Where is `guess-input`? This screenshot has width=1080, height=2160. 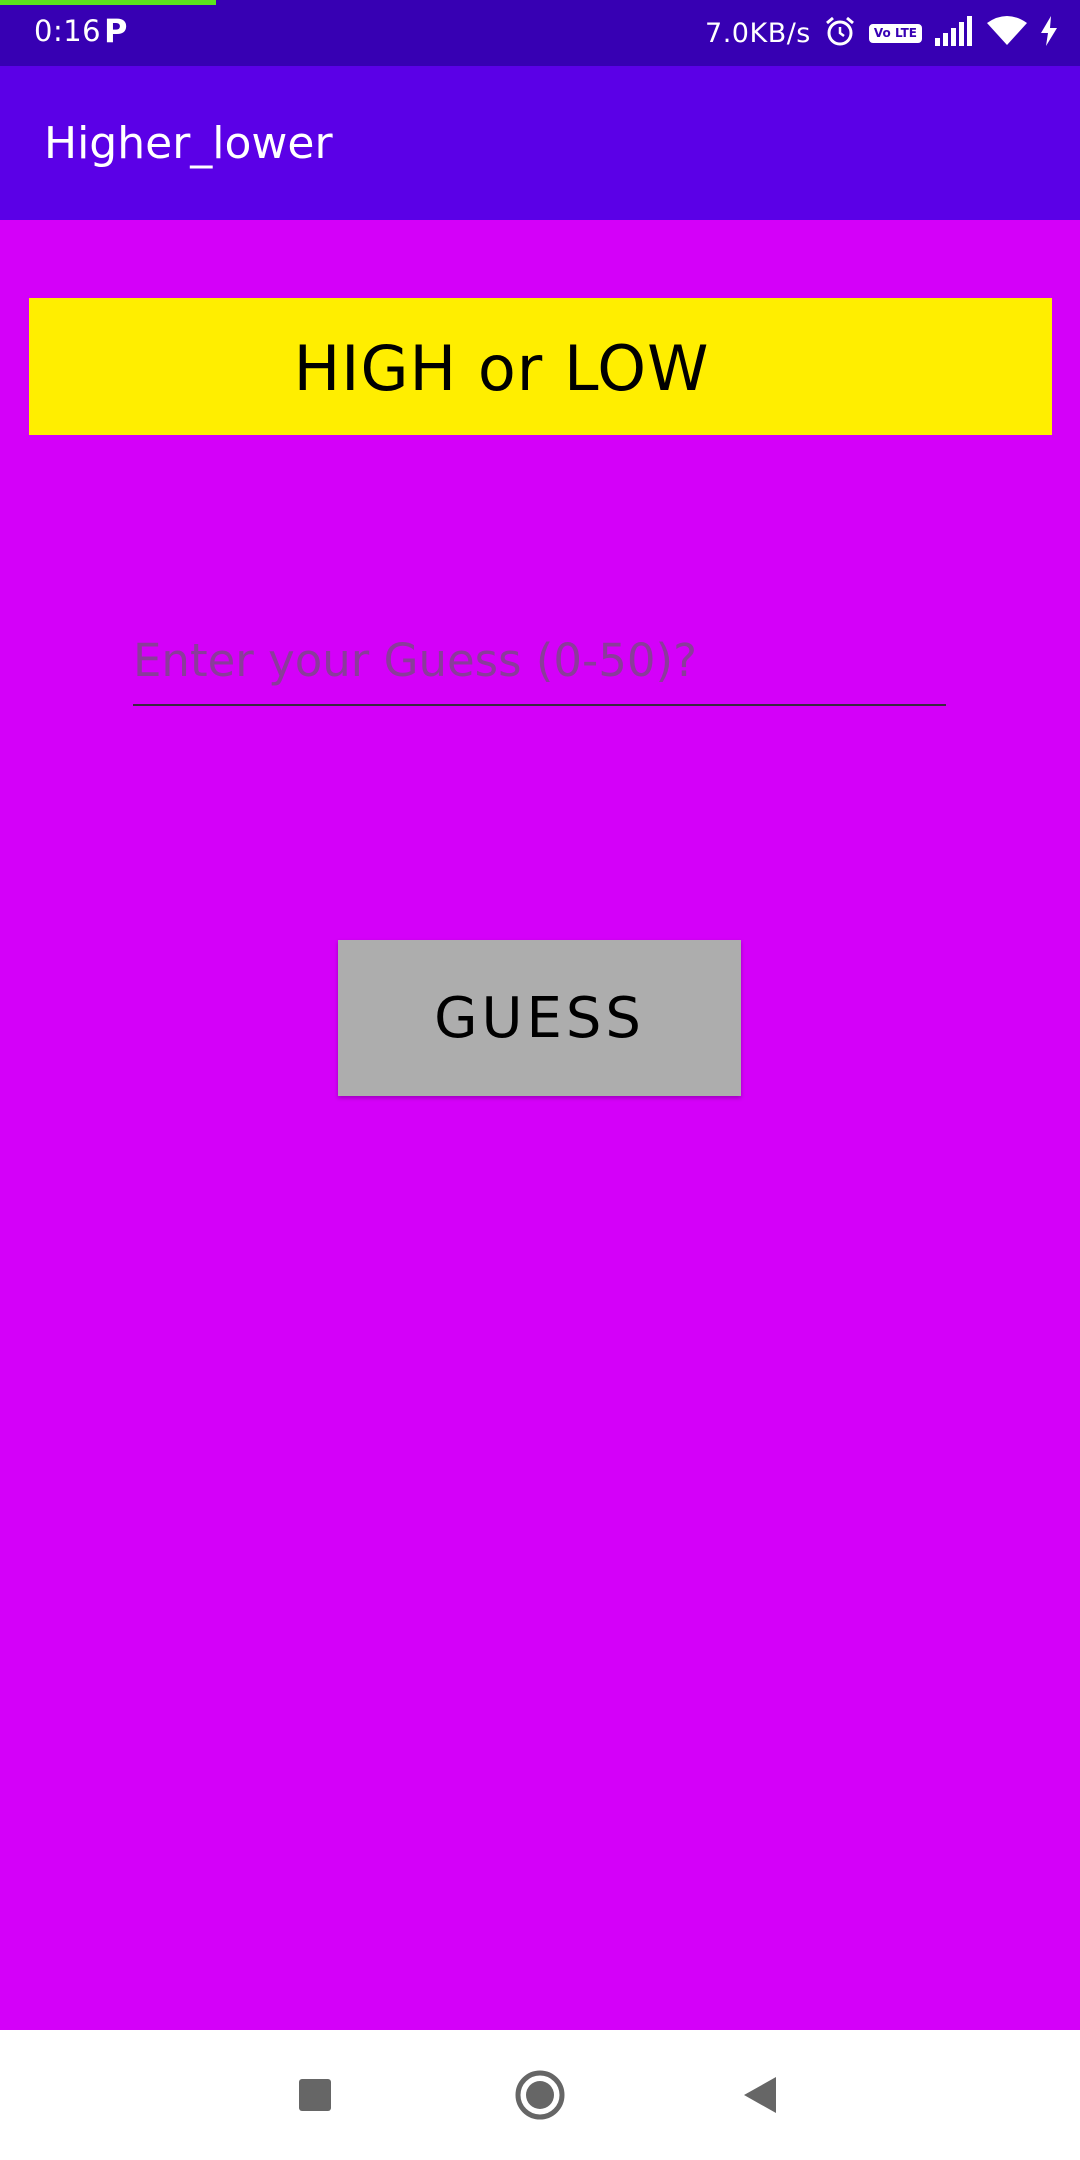 guess-input is located at coordinates (539, 660).